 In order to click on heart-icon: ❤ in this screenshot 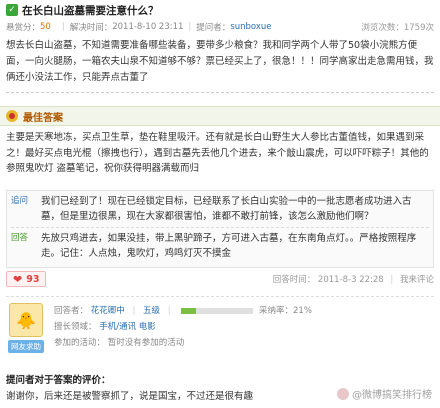, I will do `click(18, 279)`.